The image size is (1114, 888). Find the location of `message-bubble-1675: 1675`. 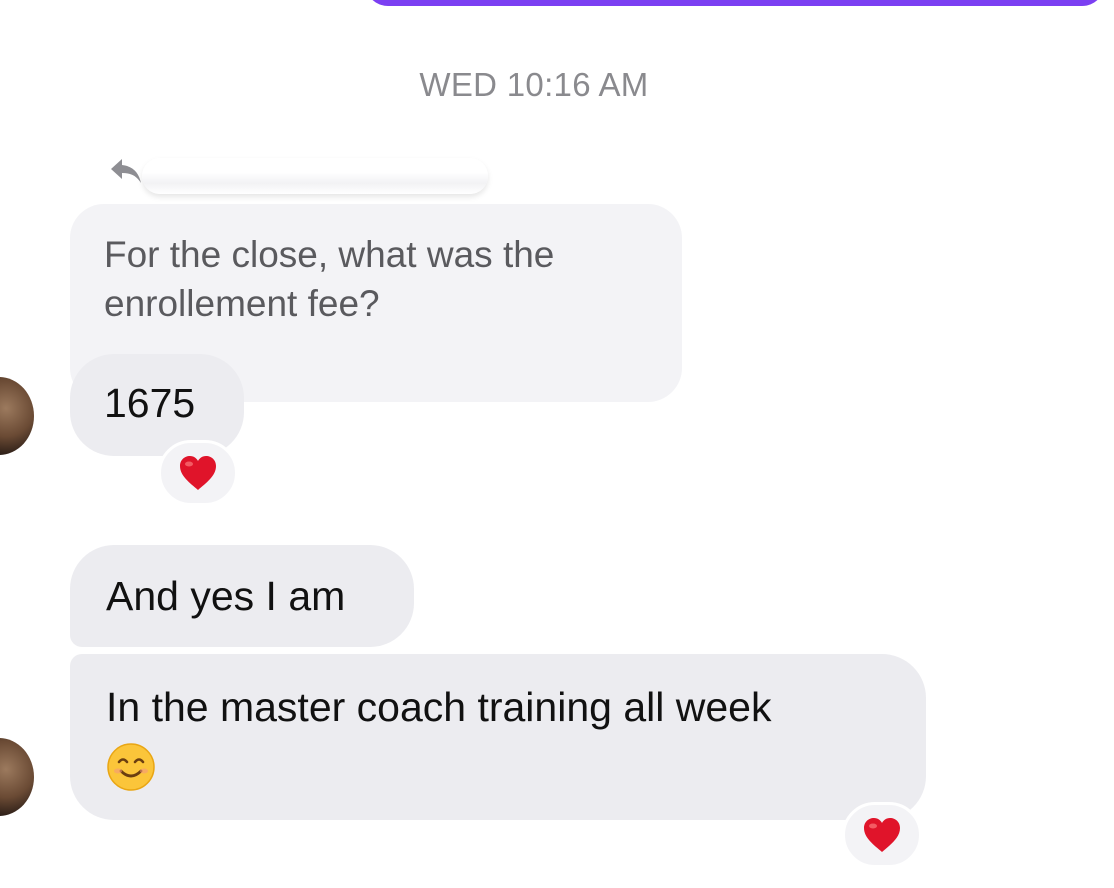

message-bubble-1675: 1675 is located at coordinates (157, 405).